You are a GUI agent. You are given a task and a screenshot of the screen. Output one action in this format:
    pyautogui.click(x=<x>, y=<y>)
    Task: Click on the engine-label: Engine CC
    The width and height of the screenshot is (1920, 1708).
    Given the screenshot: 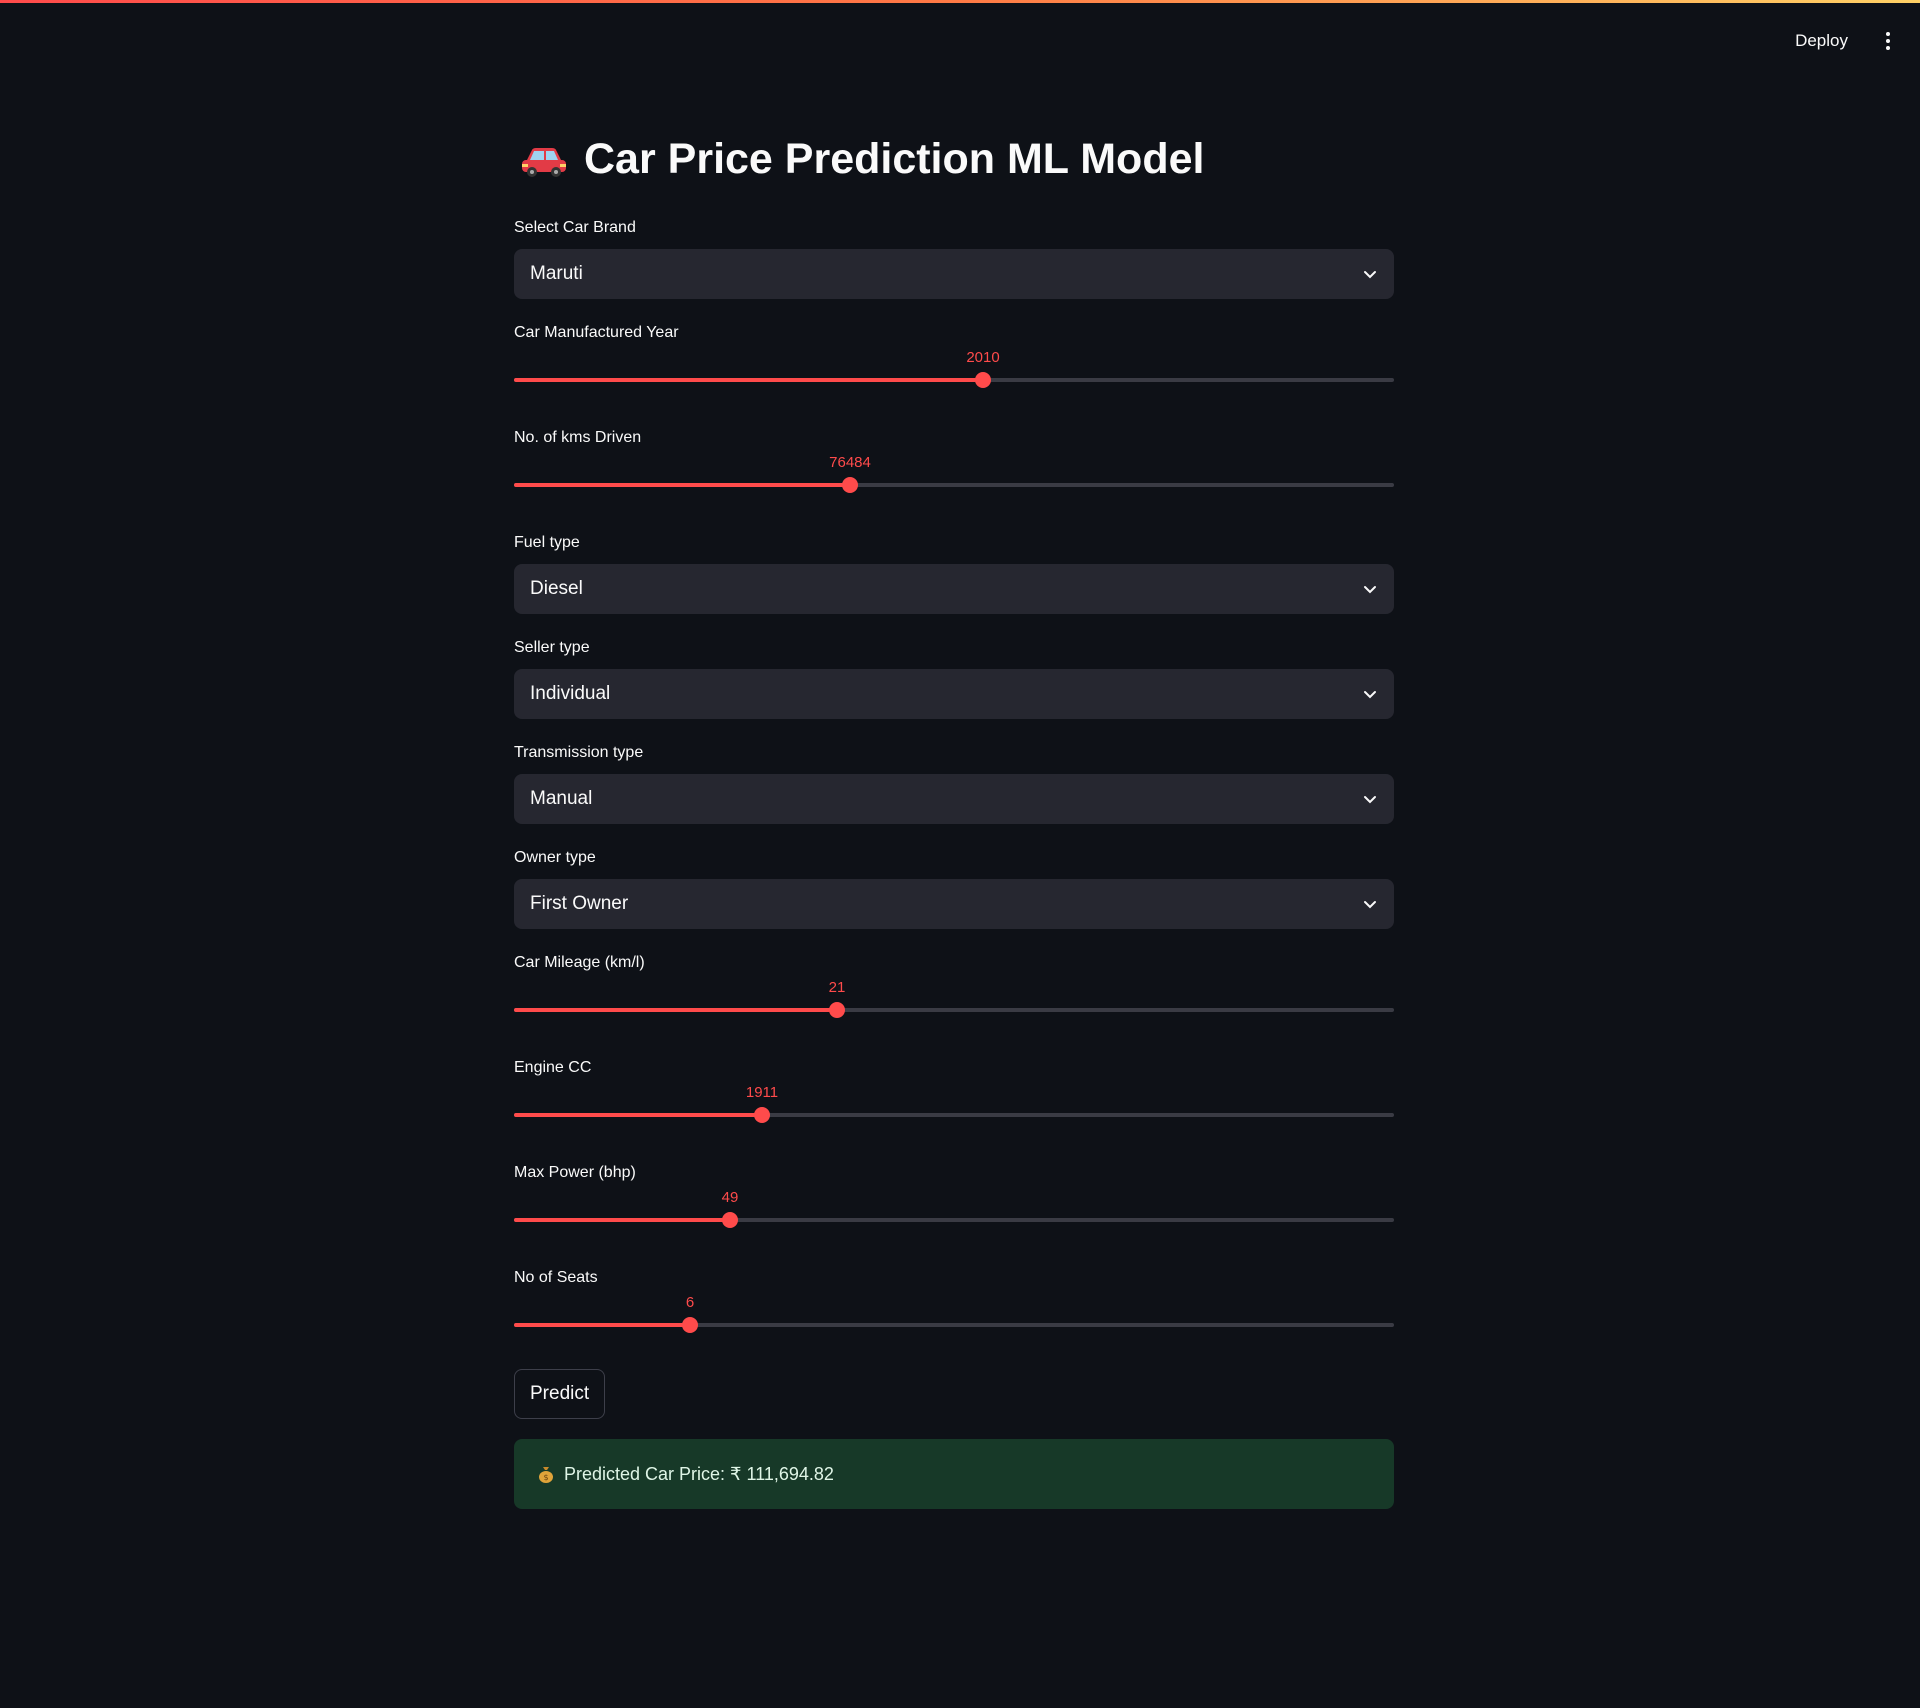 What is the action you would take?
    pyautogui.click(x=553, y=1067)
    